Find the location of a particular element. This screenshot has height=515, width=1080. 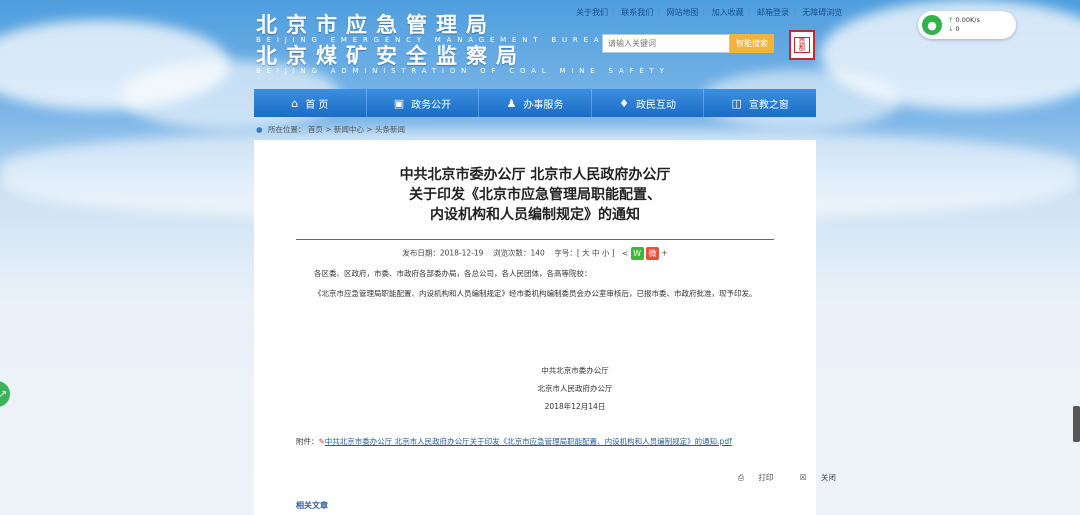

top-link-favorite: 加入收藏 is located at coordinates (728, 12).